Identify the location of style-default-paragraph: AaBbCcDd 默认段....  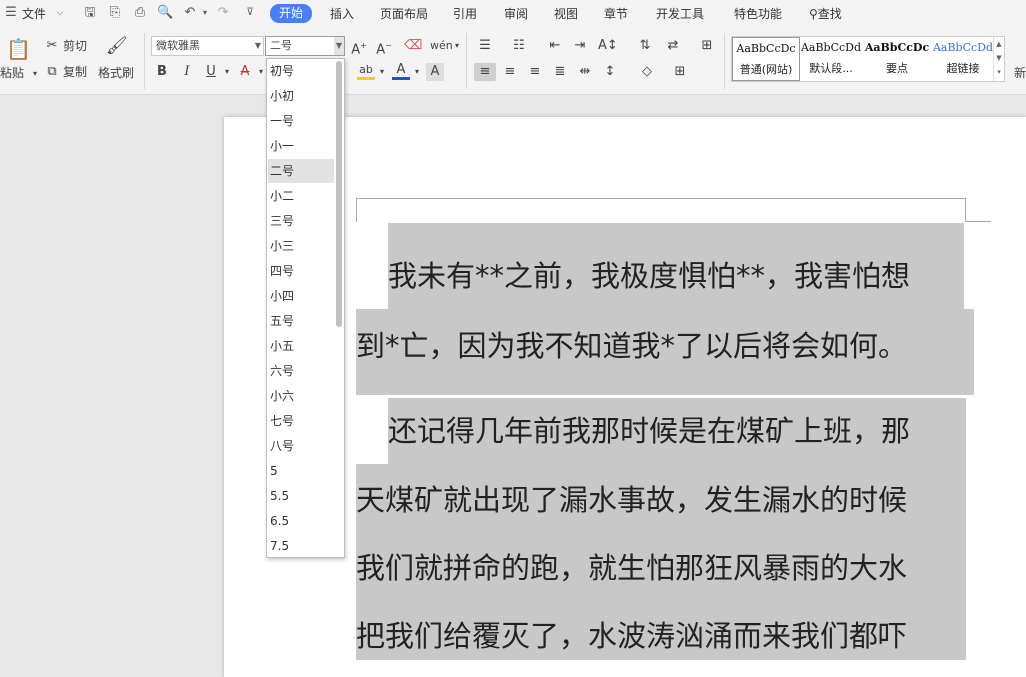
(831, 59).